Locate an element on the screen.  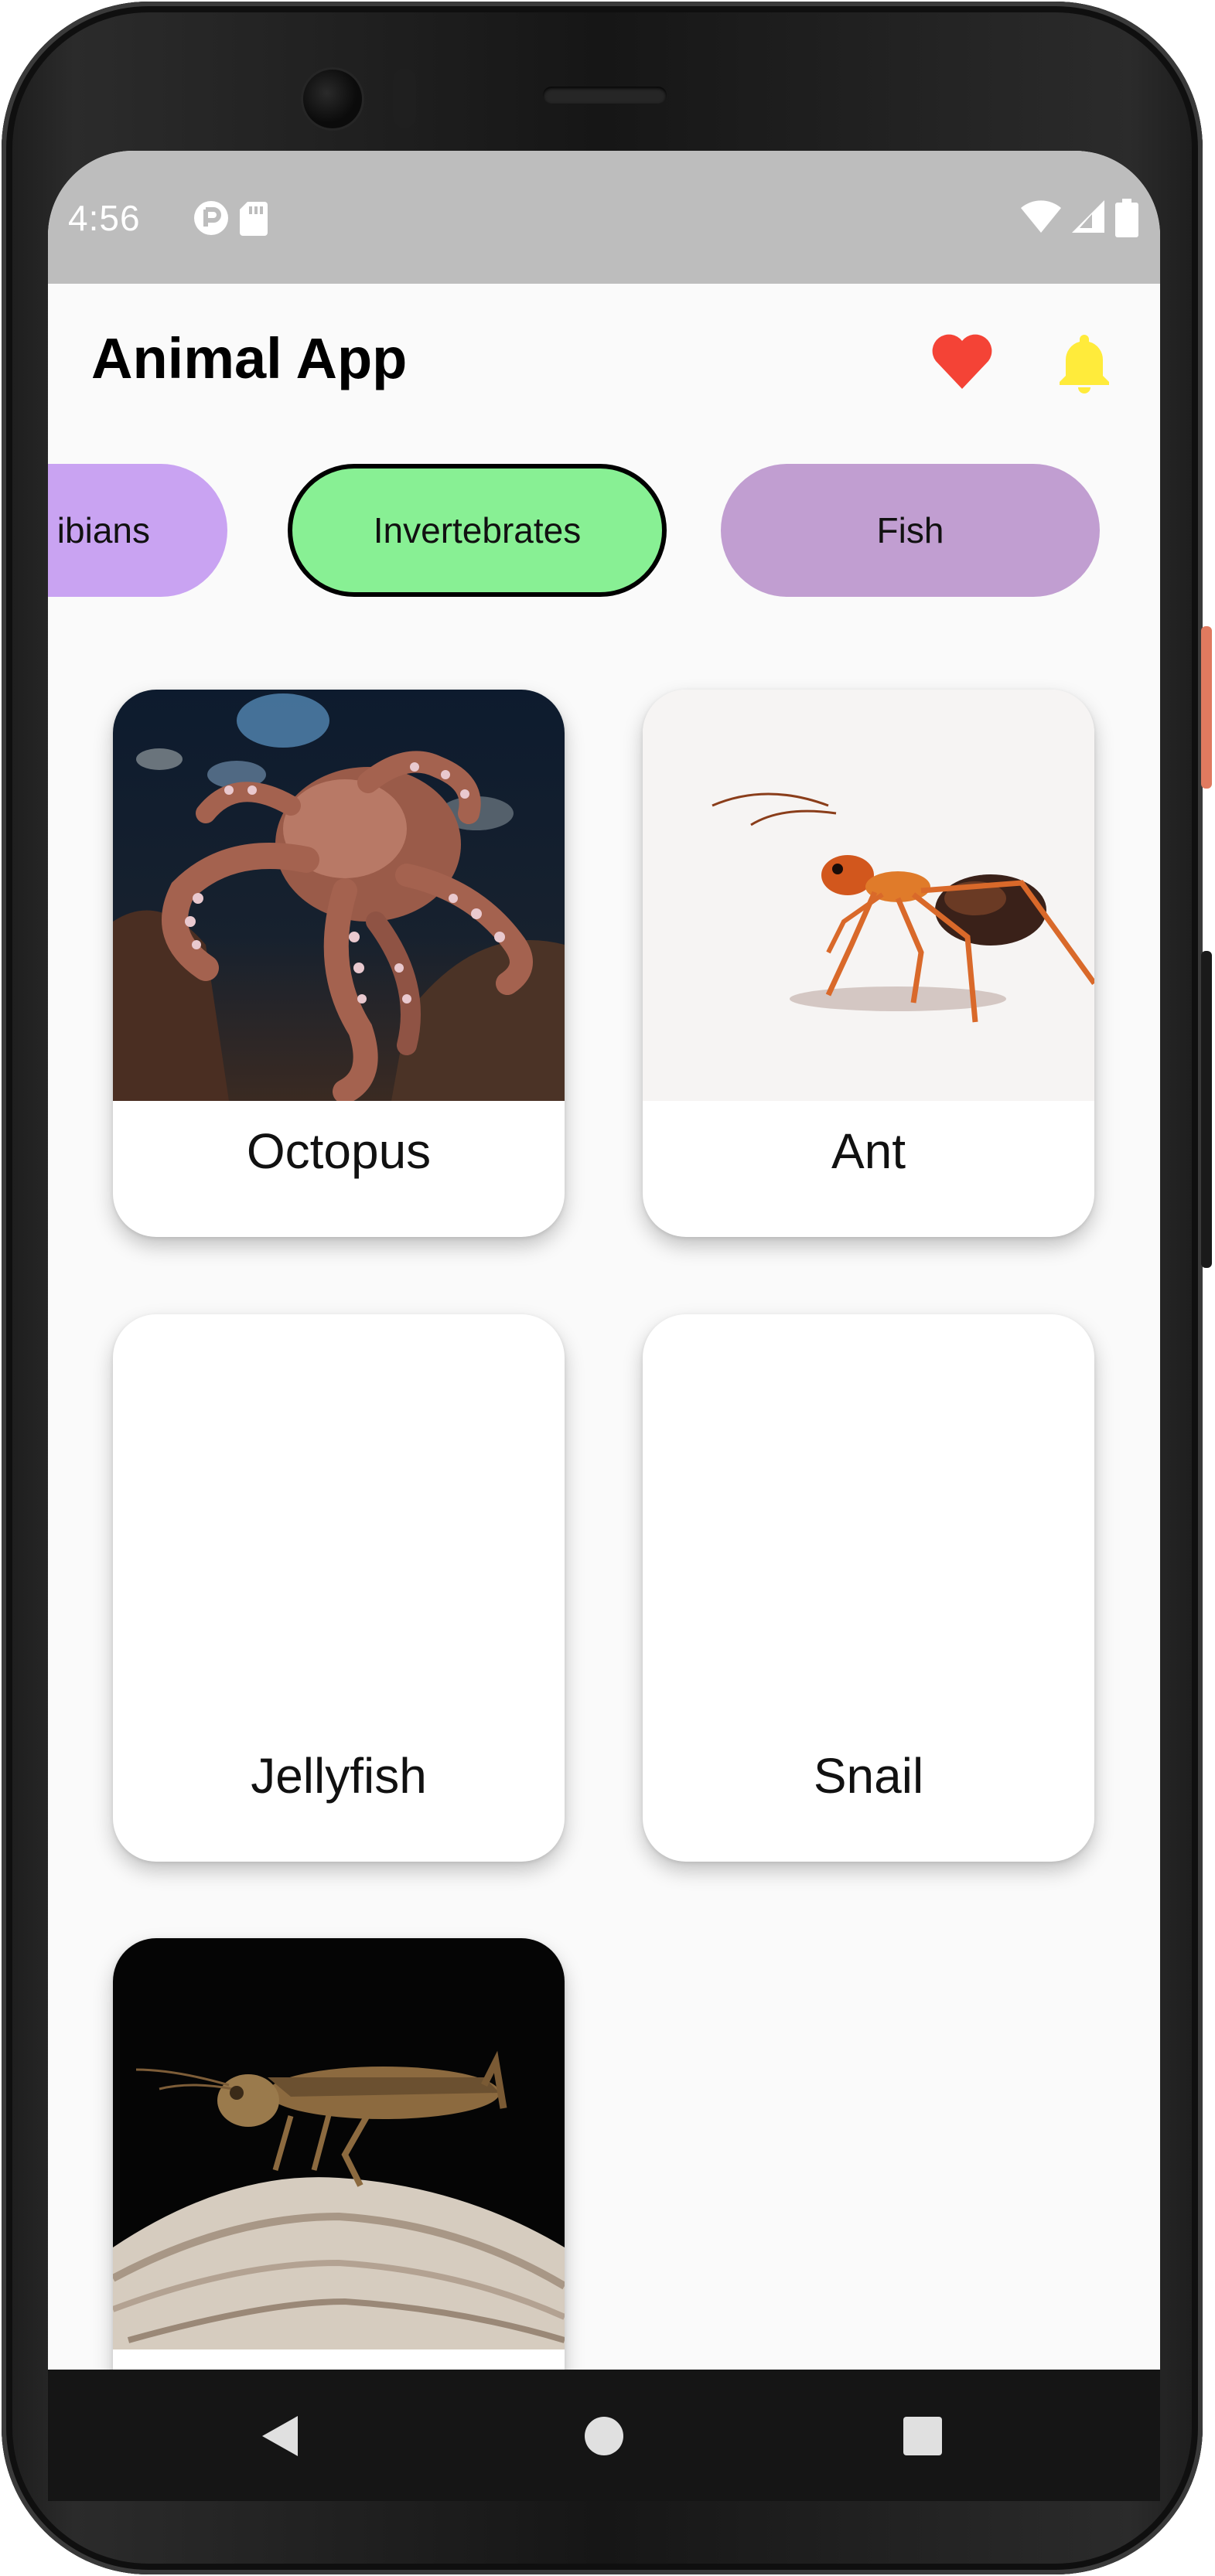
chip-amphibians: ibians is located at coordinates (137, 530).